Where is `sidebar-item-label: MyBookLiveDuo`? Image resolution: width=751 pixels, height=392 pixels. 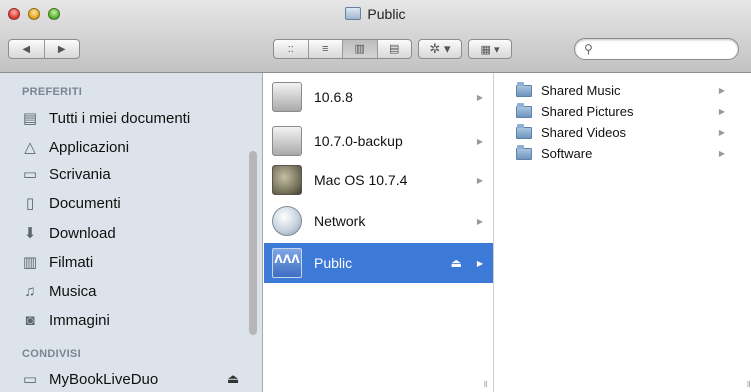
sidebar-item-label: MyBookLiveDuo is located at coordinates (104, 379).